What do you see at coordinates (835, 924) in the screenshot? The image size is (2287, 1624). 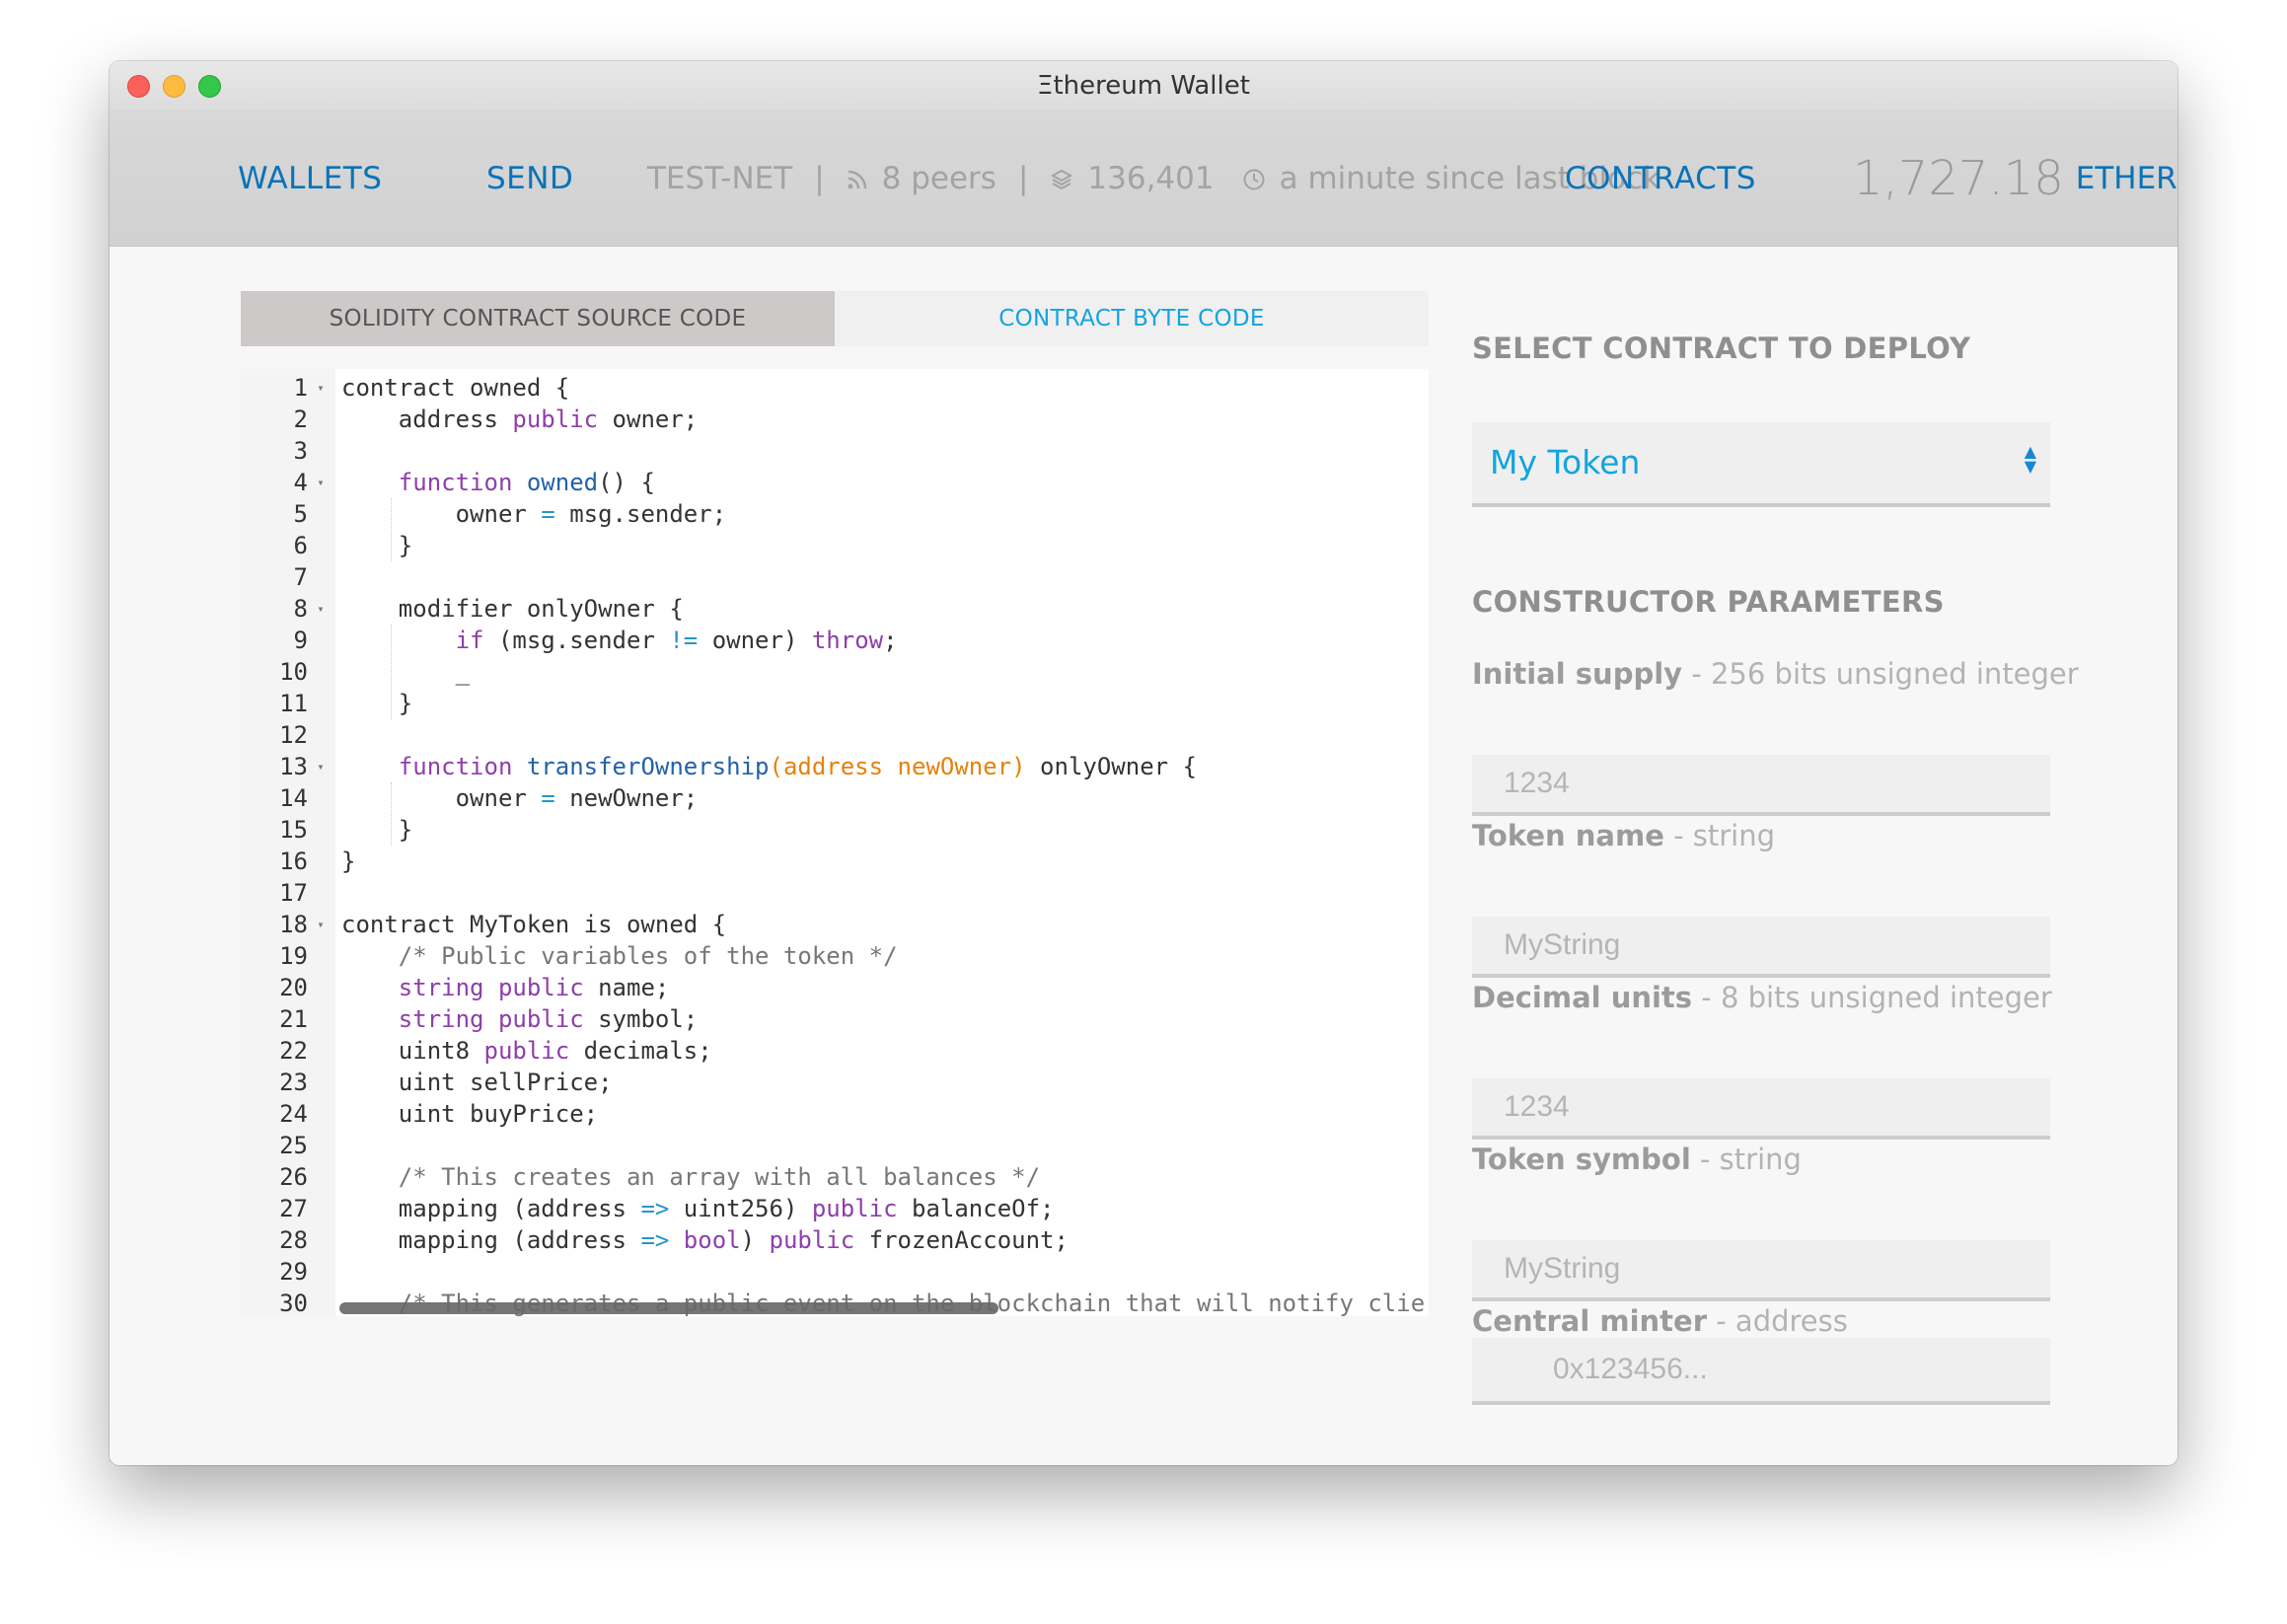 I see `code-line: 18 ▾ contract MyToken is owned {` at bounding box center [835, 924].